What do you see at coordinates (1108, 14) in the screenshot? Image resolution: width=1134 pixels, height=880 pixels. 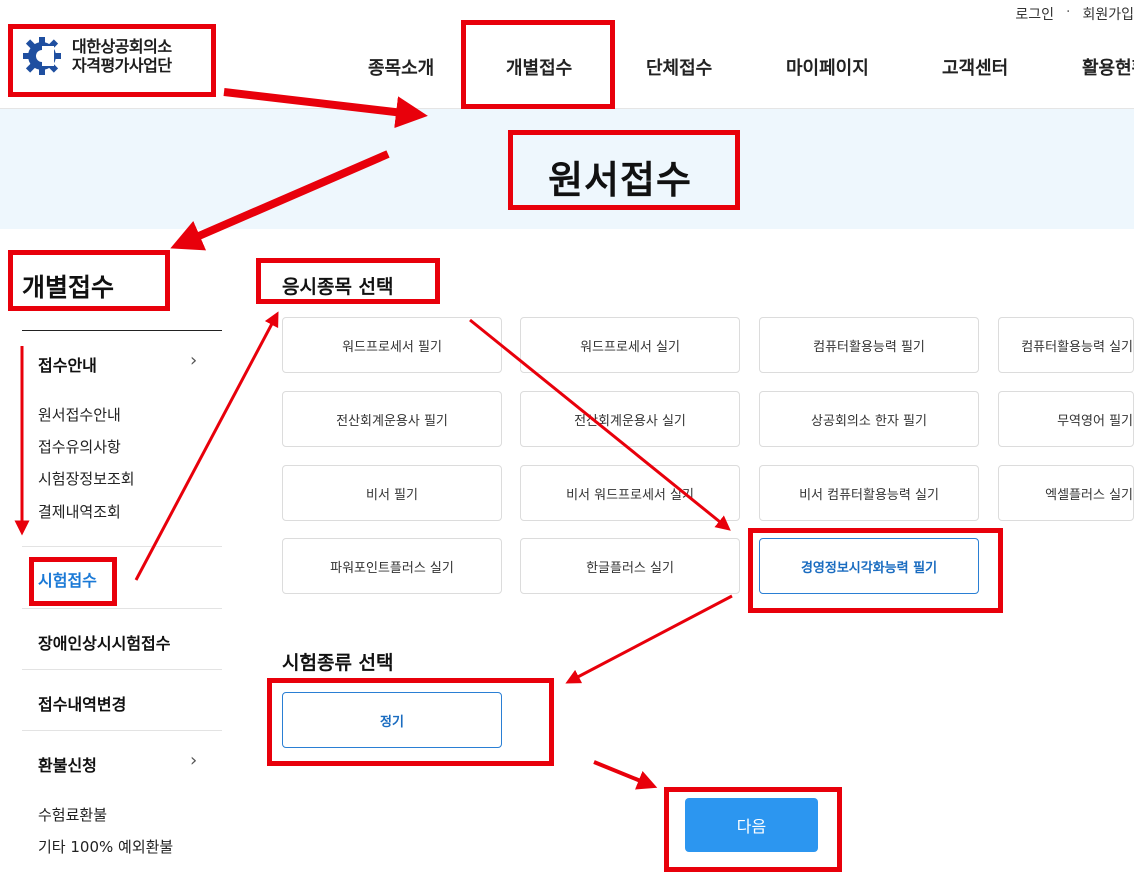 I see `join-link: 회원가입` at bounding box center [1108, 14].